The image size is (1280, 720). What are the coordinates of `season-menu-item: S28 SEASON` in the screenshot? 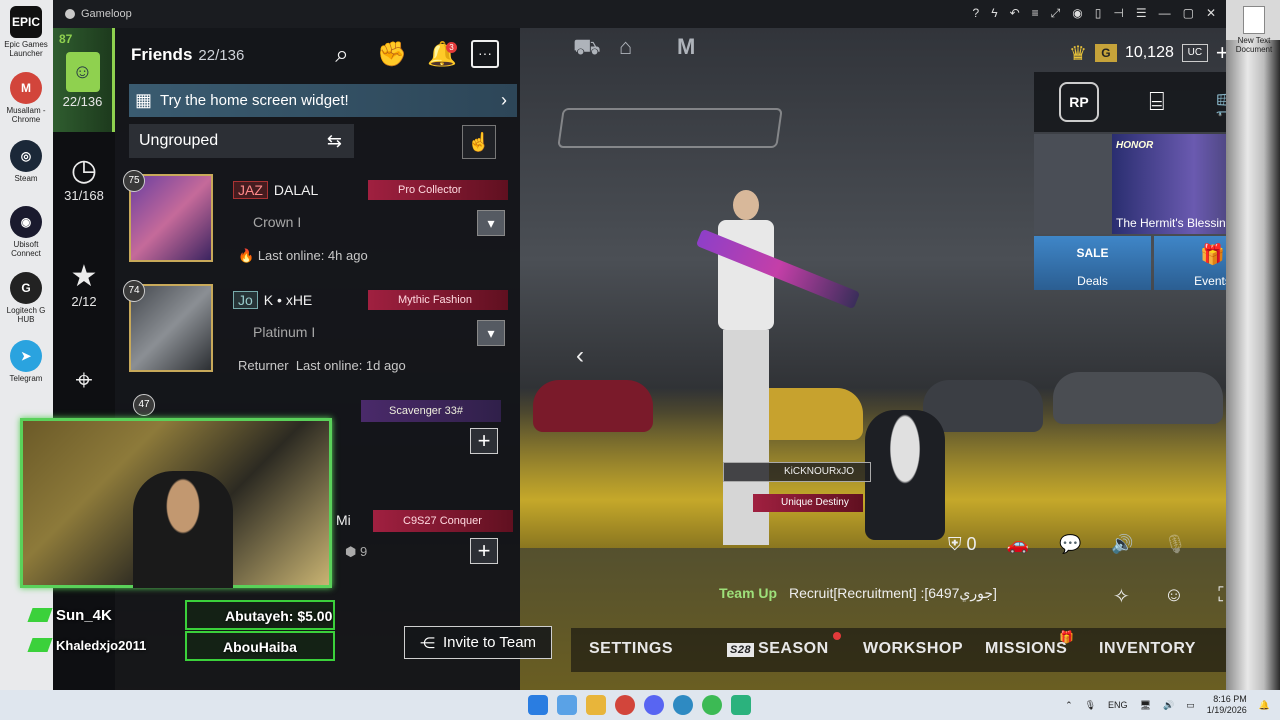 It's located at (778, 649).